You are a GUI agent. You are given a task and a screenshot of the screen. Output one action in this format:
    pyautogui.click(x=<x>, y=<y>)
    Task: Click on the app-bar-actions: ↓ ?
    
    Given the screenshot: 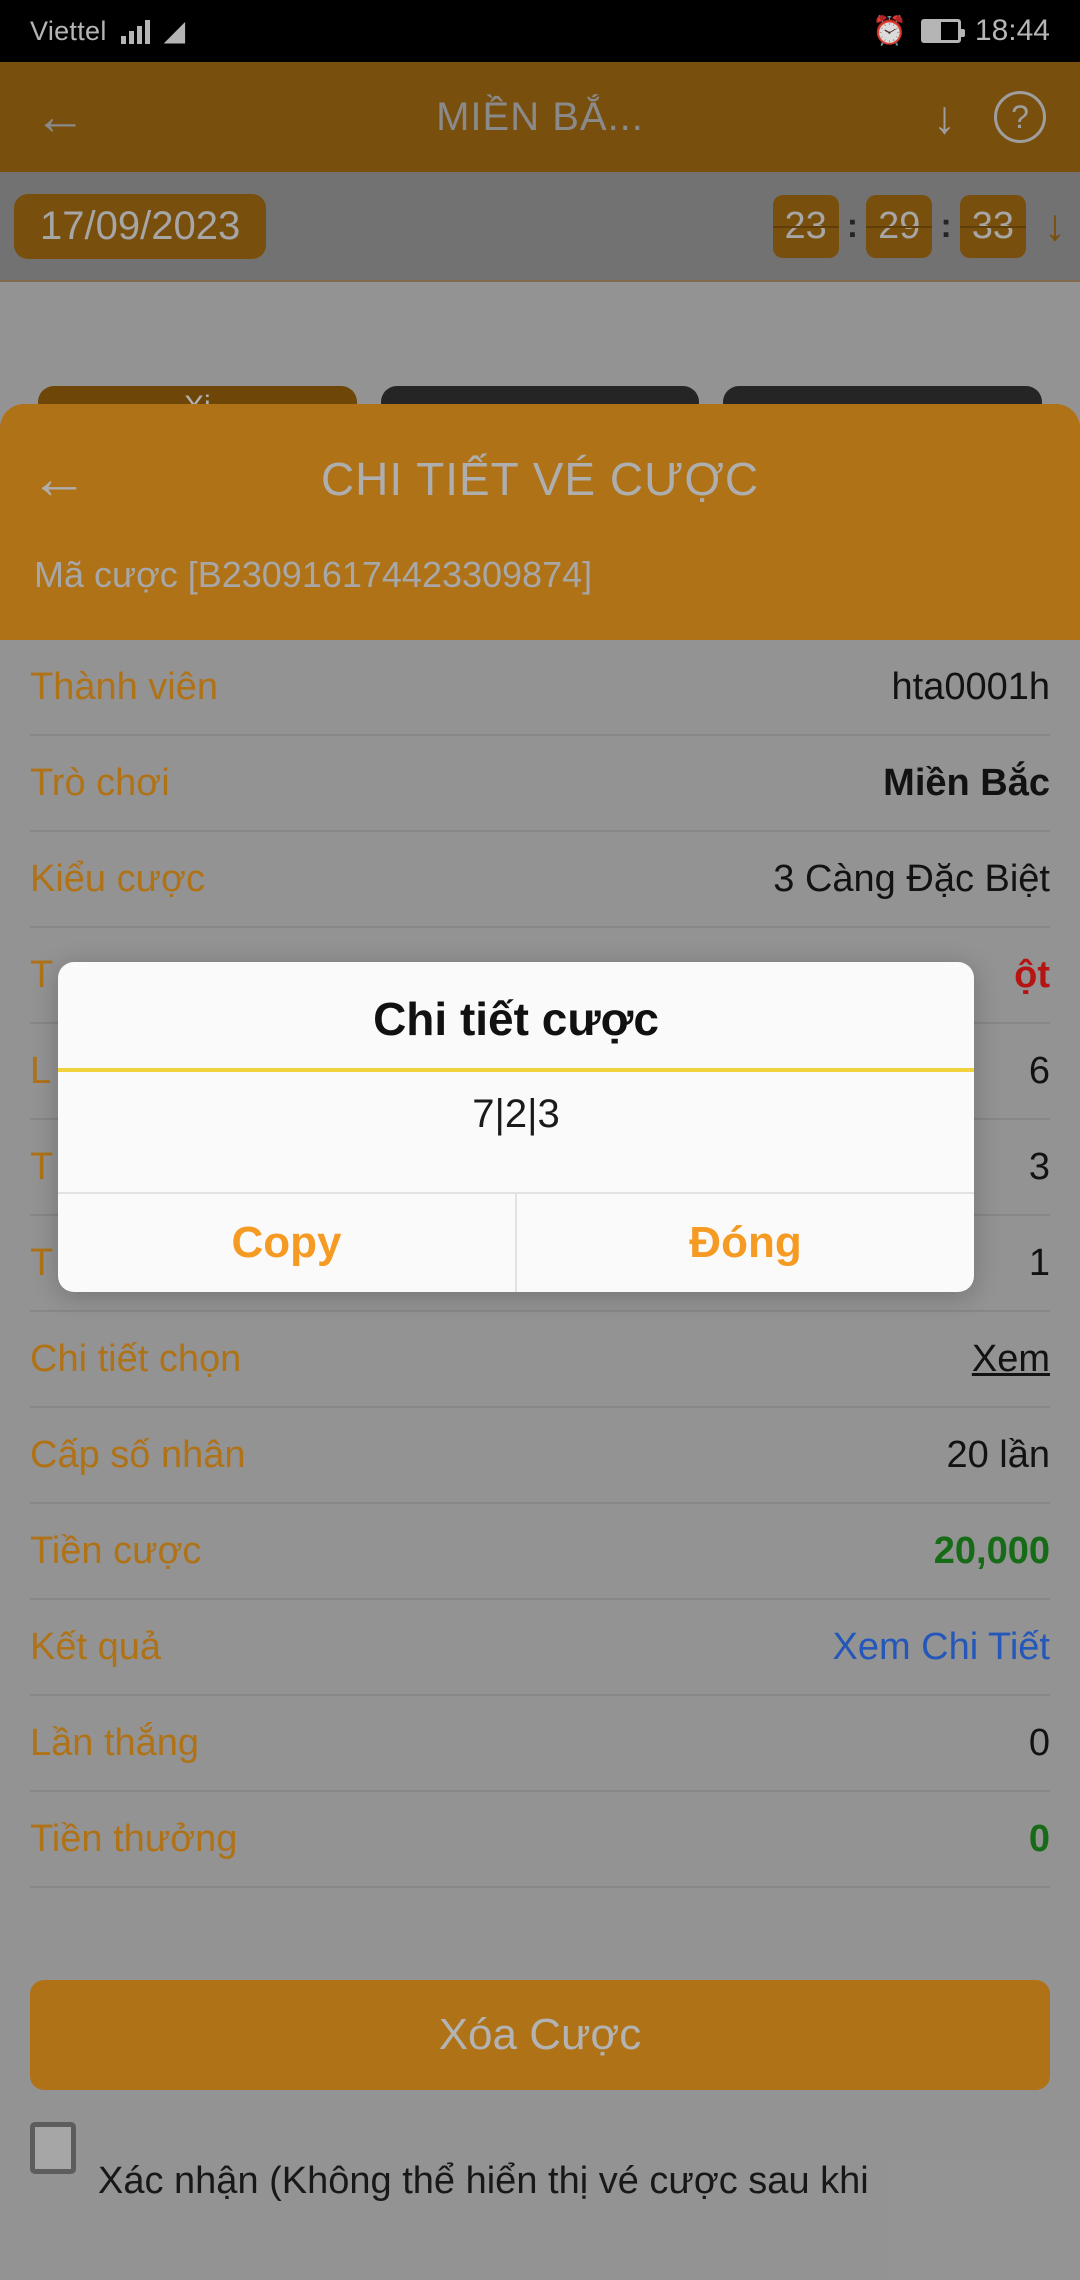 What is the action you would take?
    pyautogui.click(x=989, y=117)
    